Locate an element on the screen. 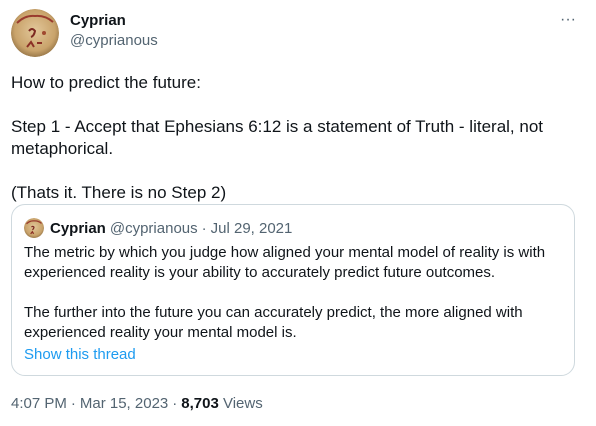 This screenshot has height=426, width=596. author-avatar is located at coordinates (35, 33).